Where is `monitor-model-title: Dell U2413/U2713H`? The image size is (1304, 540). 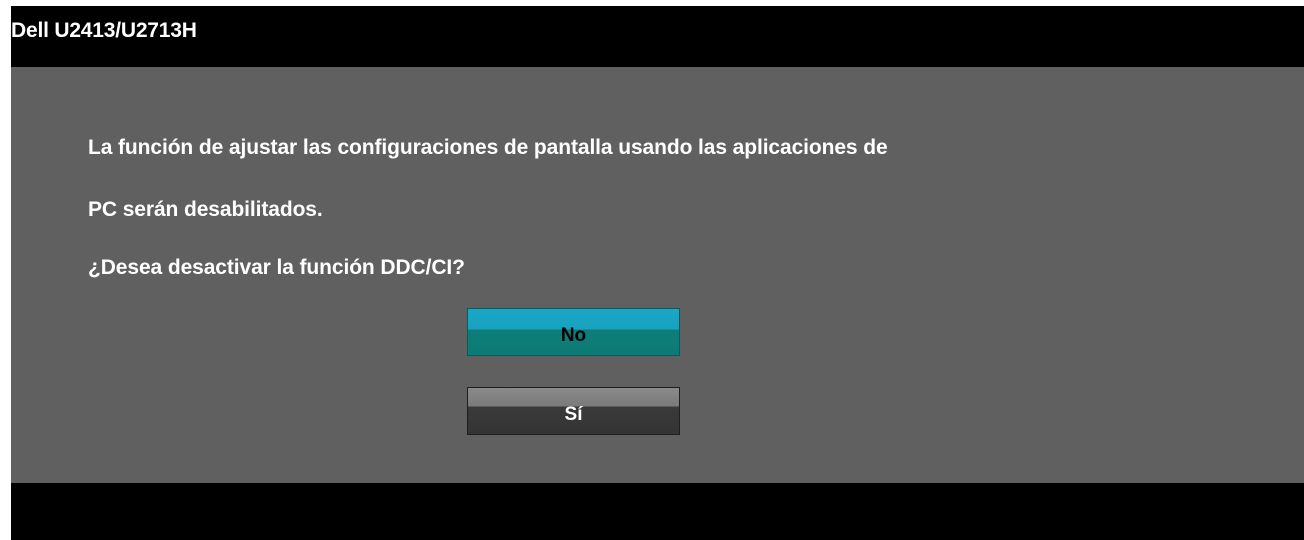
monitor-model-title: Dell U2413/U2713H is located at coordinates (104, 30).